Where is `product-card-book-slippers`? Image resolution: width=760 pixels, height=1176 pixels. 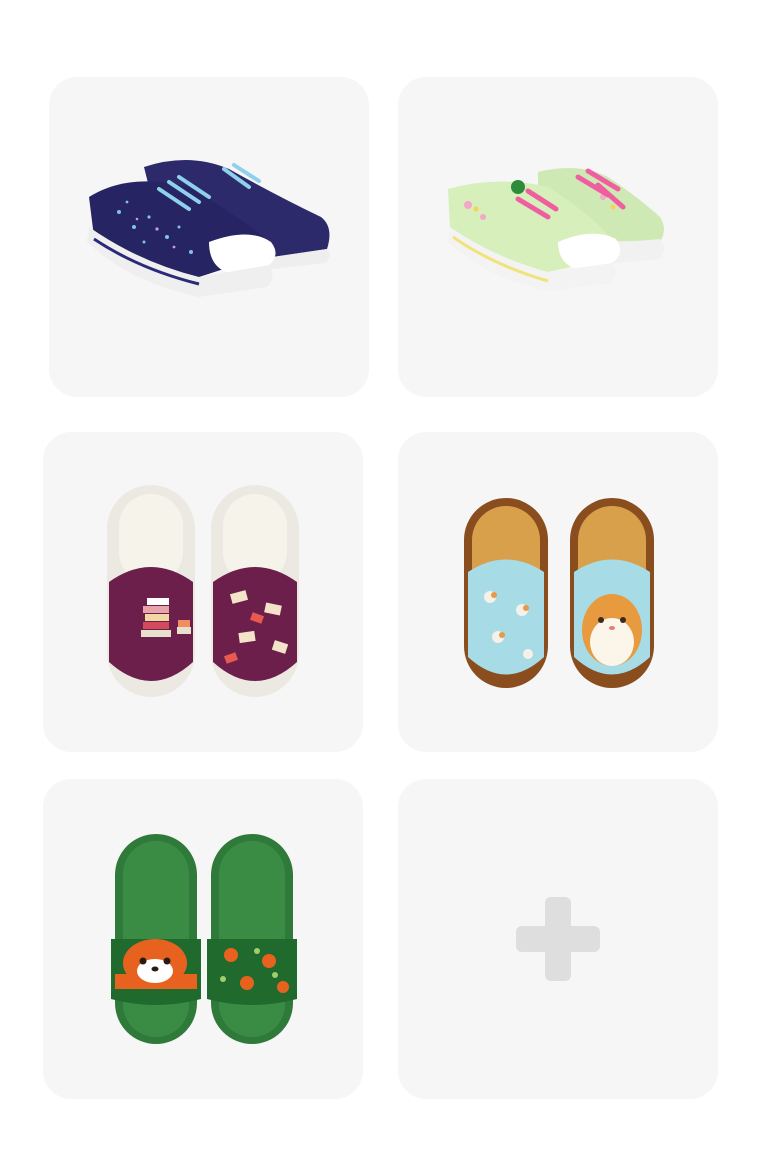
product-card-book-slippers is located at coordinates (203, 592).